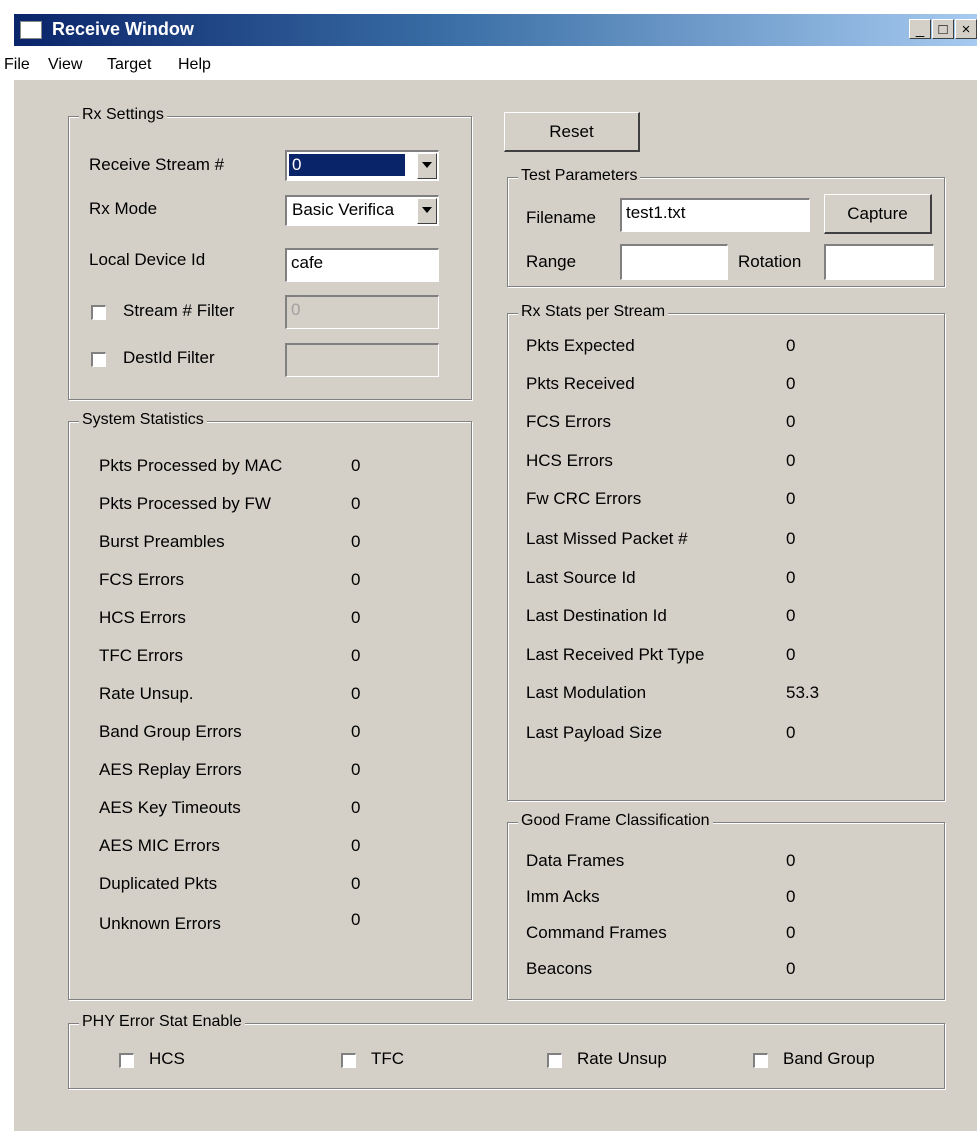  I want to click on stream-filter-label: Stream # Filter, so click(179, 310).